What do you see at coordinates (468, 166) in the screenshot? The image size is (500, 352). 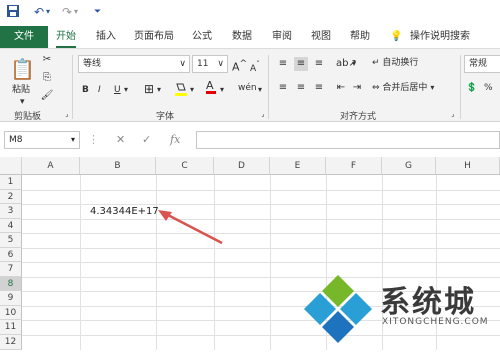 I see `column-header-h: H` at bounding box center [468, 166].